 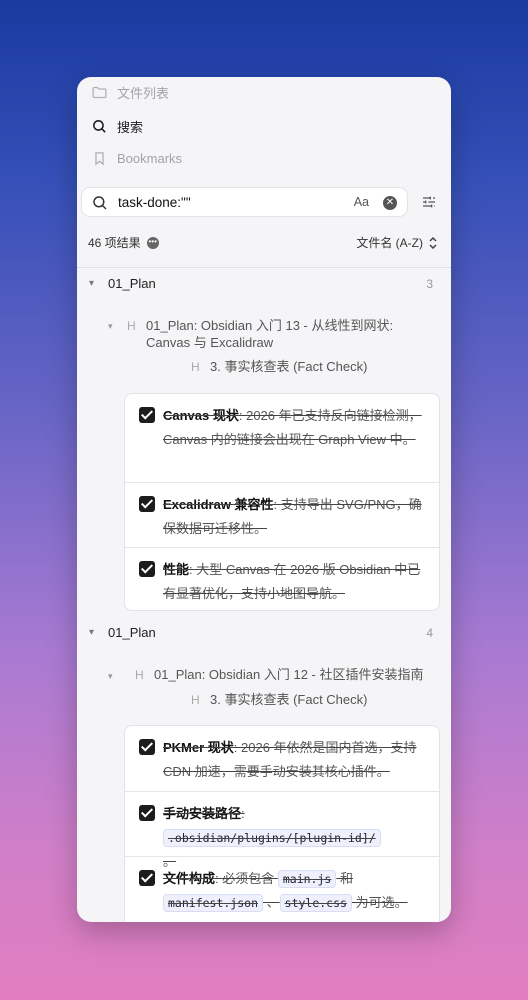 I want to click on inline-code: style.css, so click(x=315, y=903).